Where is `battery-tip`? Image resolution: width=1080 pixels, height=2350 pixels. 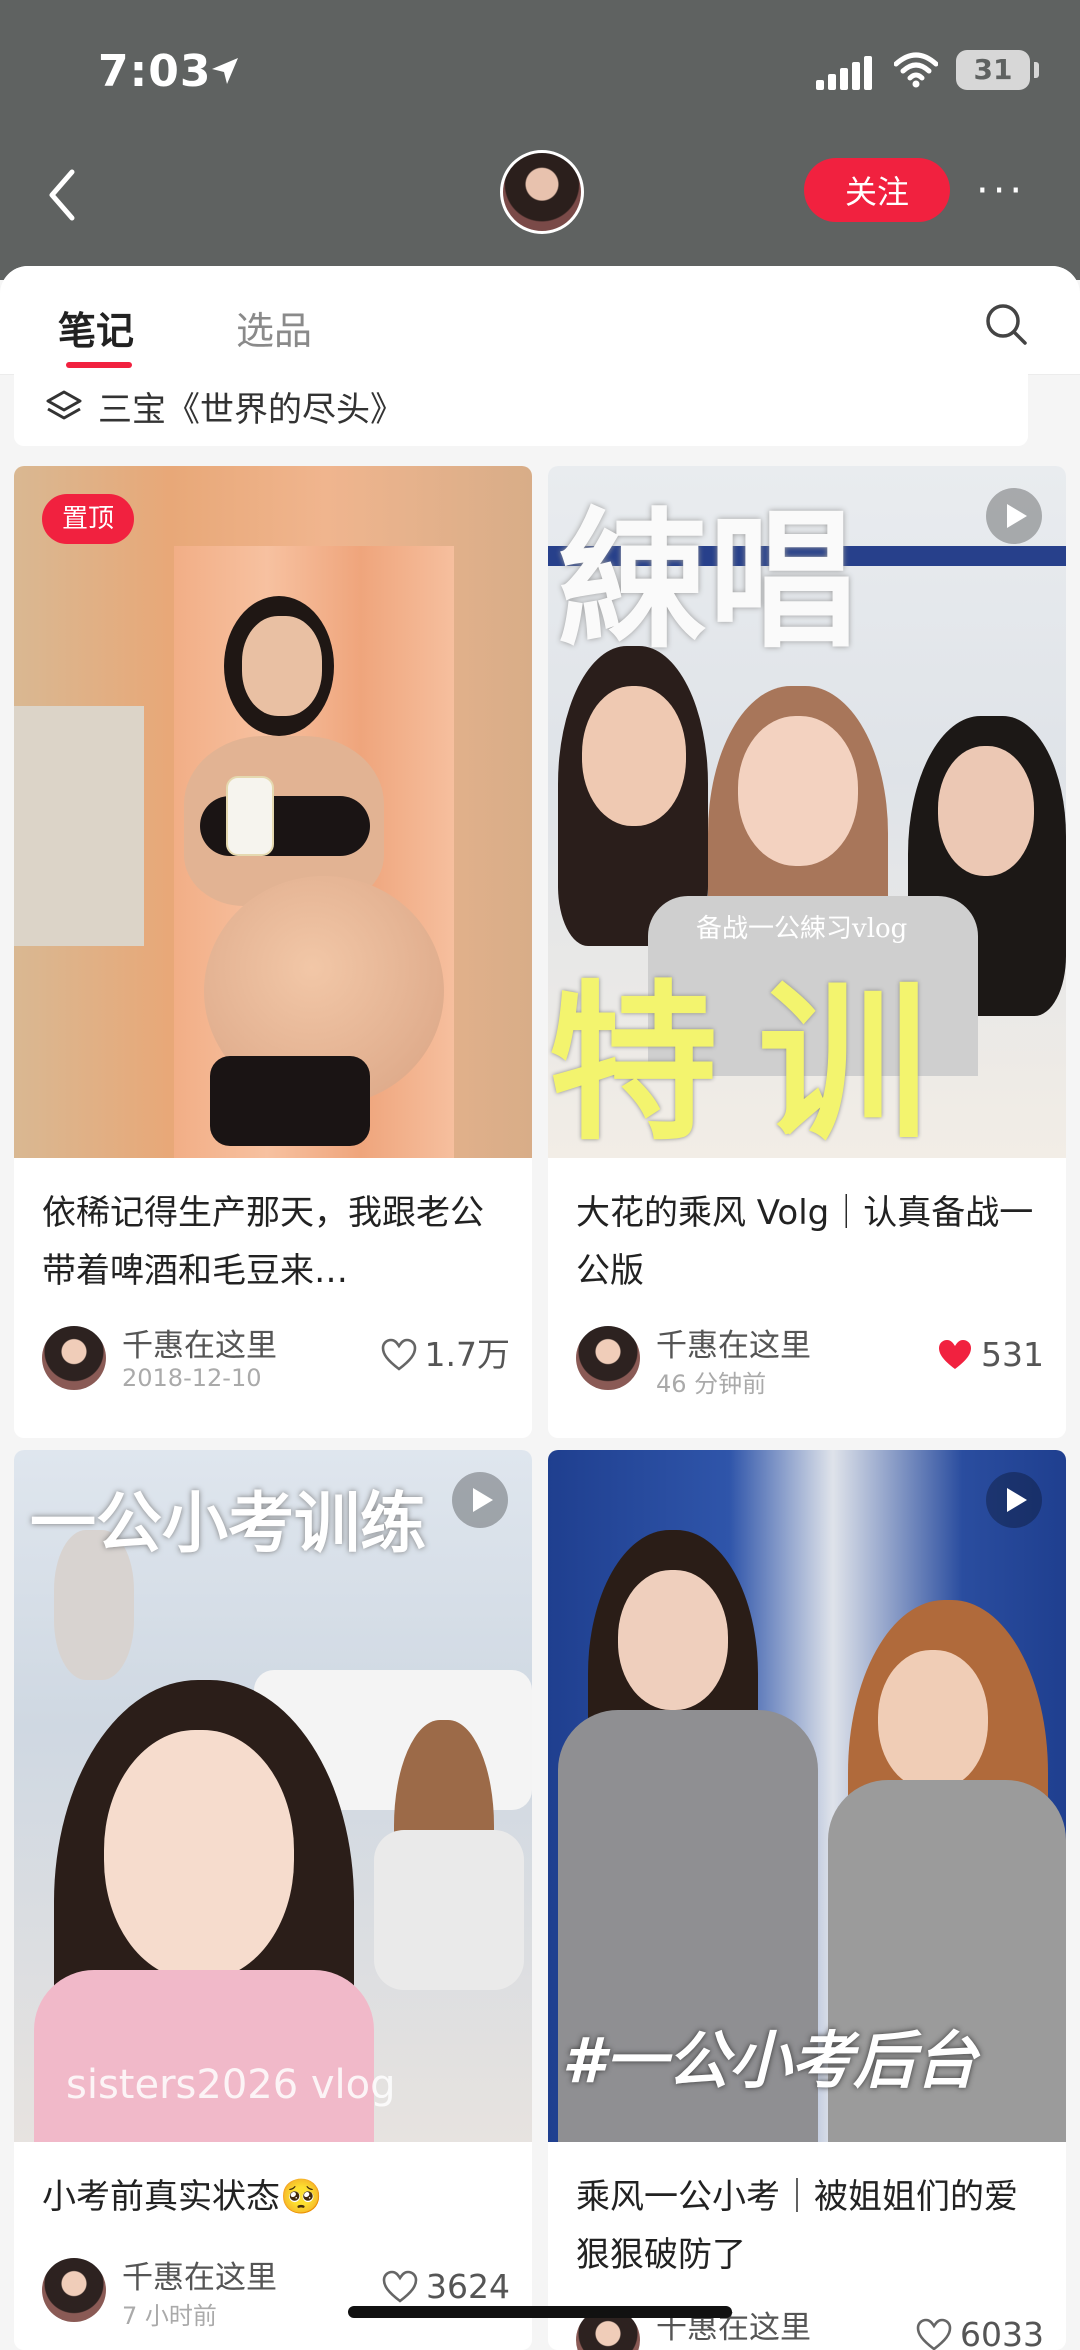 battery-tip is located at coordinates (1036, 70).